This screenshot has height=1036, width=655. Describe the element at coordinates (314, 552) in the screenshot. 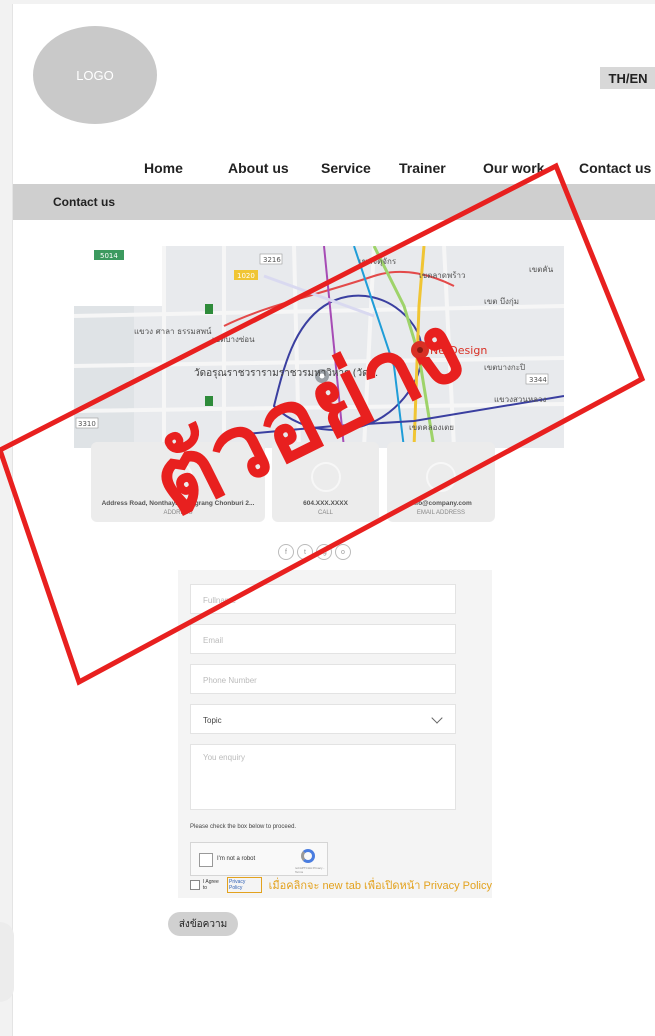

I see `social-icons: f t ig o` at that location.